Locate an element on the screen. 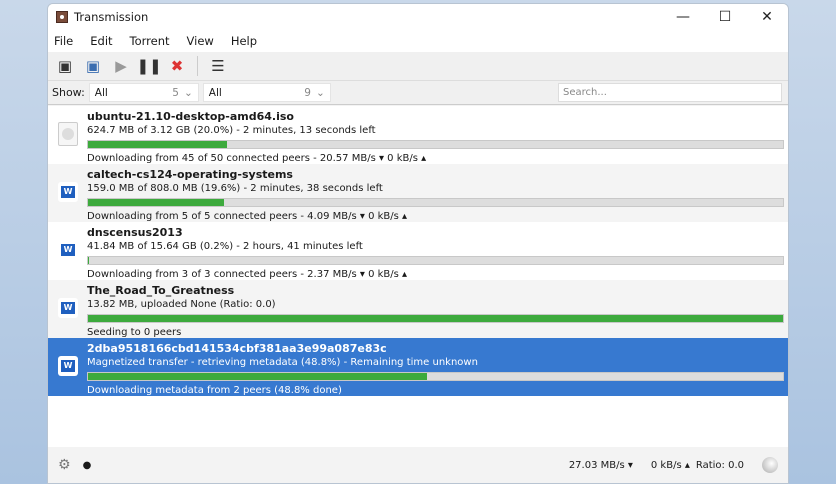  torrent-name: 2dba9518166cbd141534cbf381aa3e99a087e83c is located at coordinates (237, 348).